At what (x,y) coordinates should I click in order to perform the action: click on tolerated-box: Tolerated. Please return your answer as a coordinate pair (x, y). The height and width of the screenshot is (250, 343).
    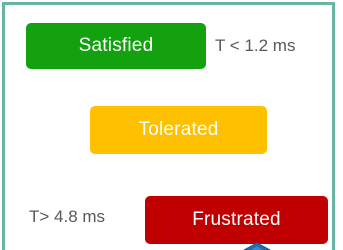
    Looking at the image, I should click on (178, 130).